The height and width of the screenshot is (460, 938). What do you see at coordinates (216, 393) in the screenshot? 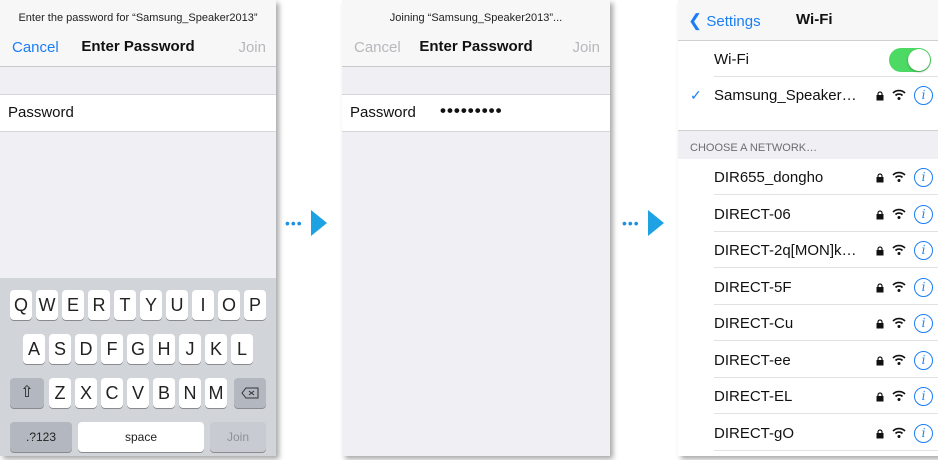
I see `key-m: M` at bounding box center [216, 393].